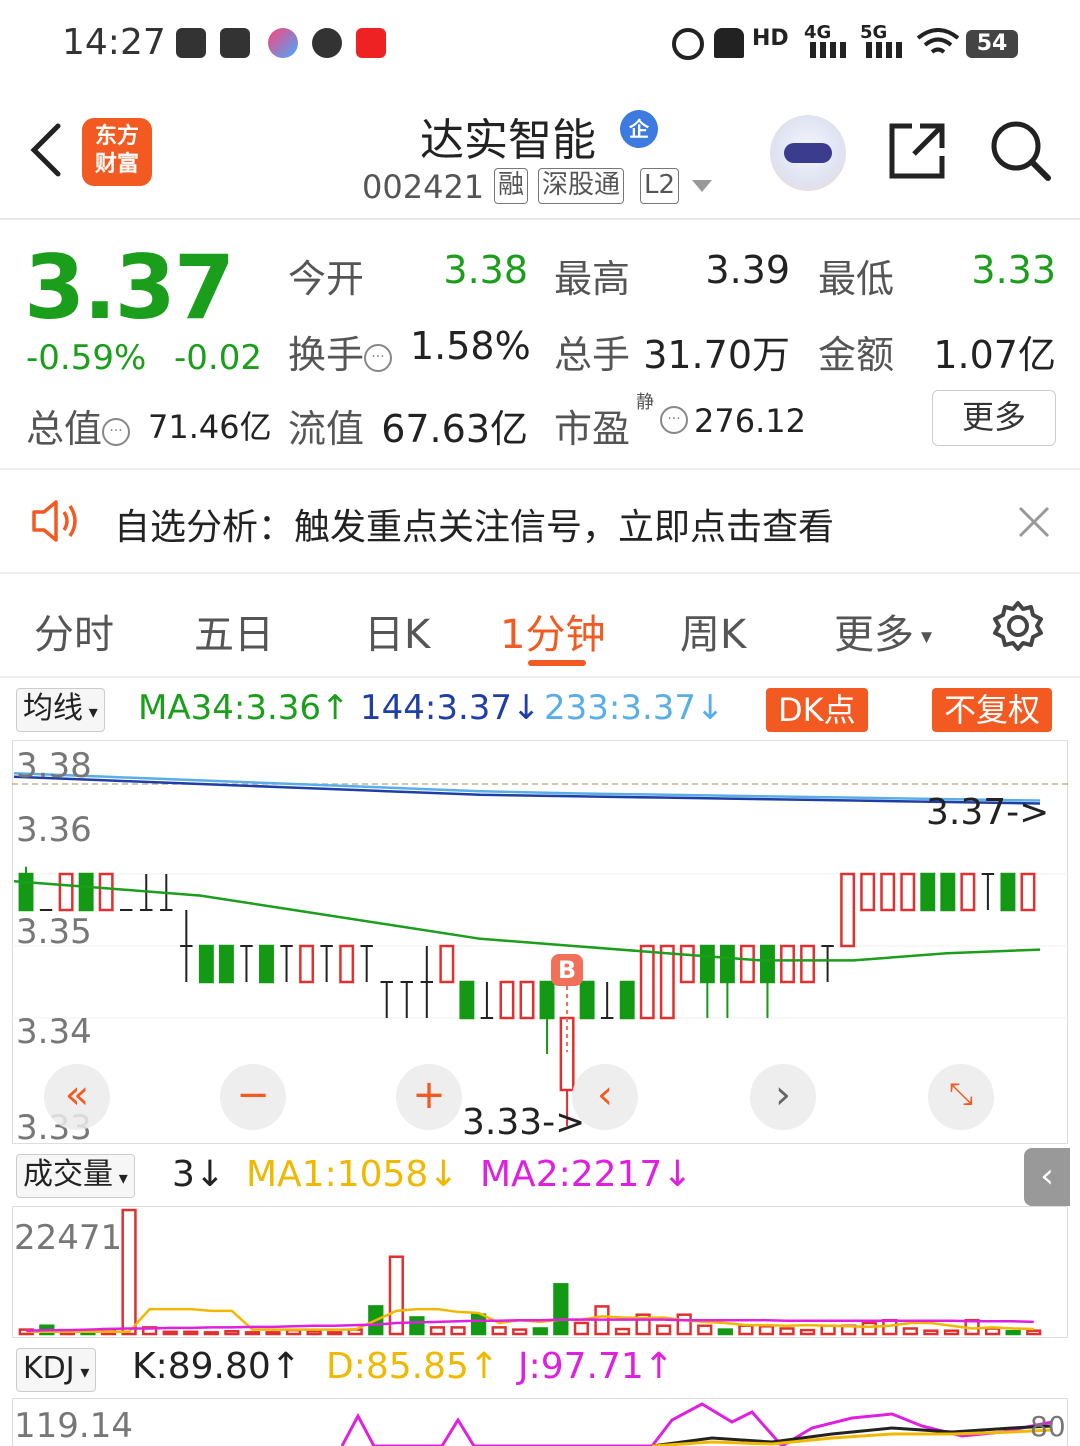 The image size is (1080, 1446). I want to click on zoom-out-icon: −, so click(253, 1097).